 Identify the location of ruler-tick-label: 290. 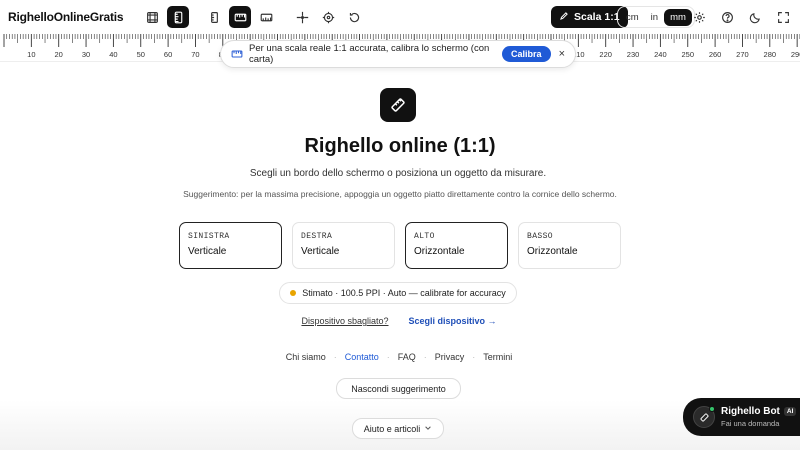
(795, 54).